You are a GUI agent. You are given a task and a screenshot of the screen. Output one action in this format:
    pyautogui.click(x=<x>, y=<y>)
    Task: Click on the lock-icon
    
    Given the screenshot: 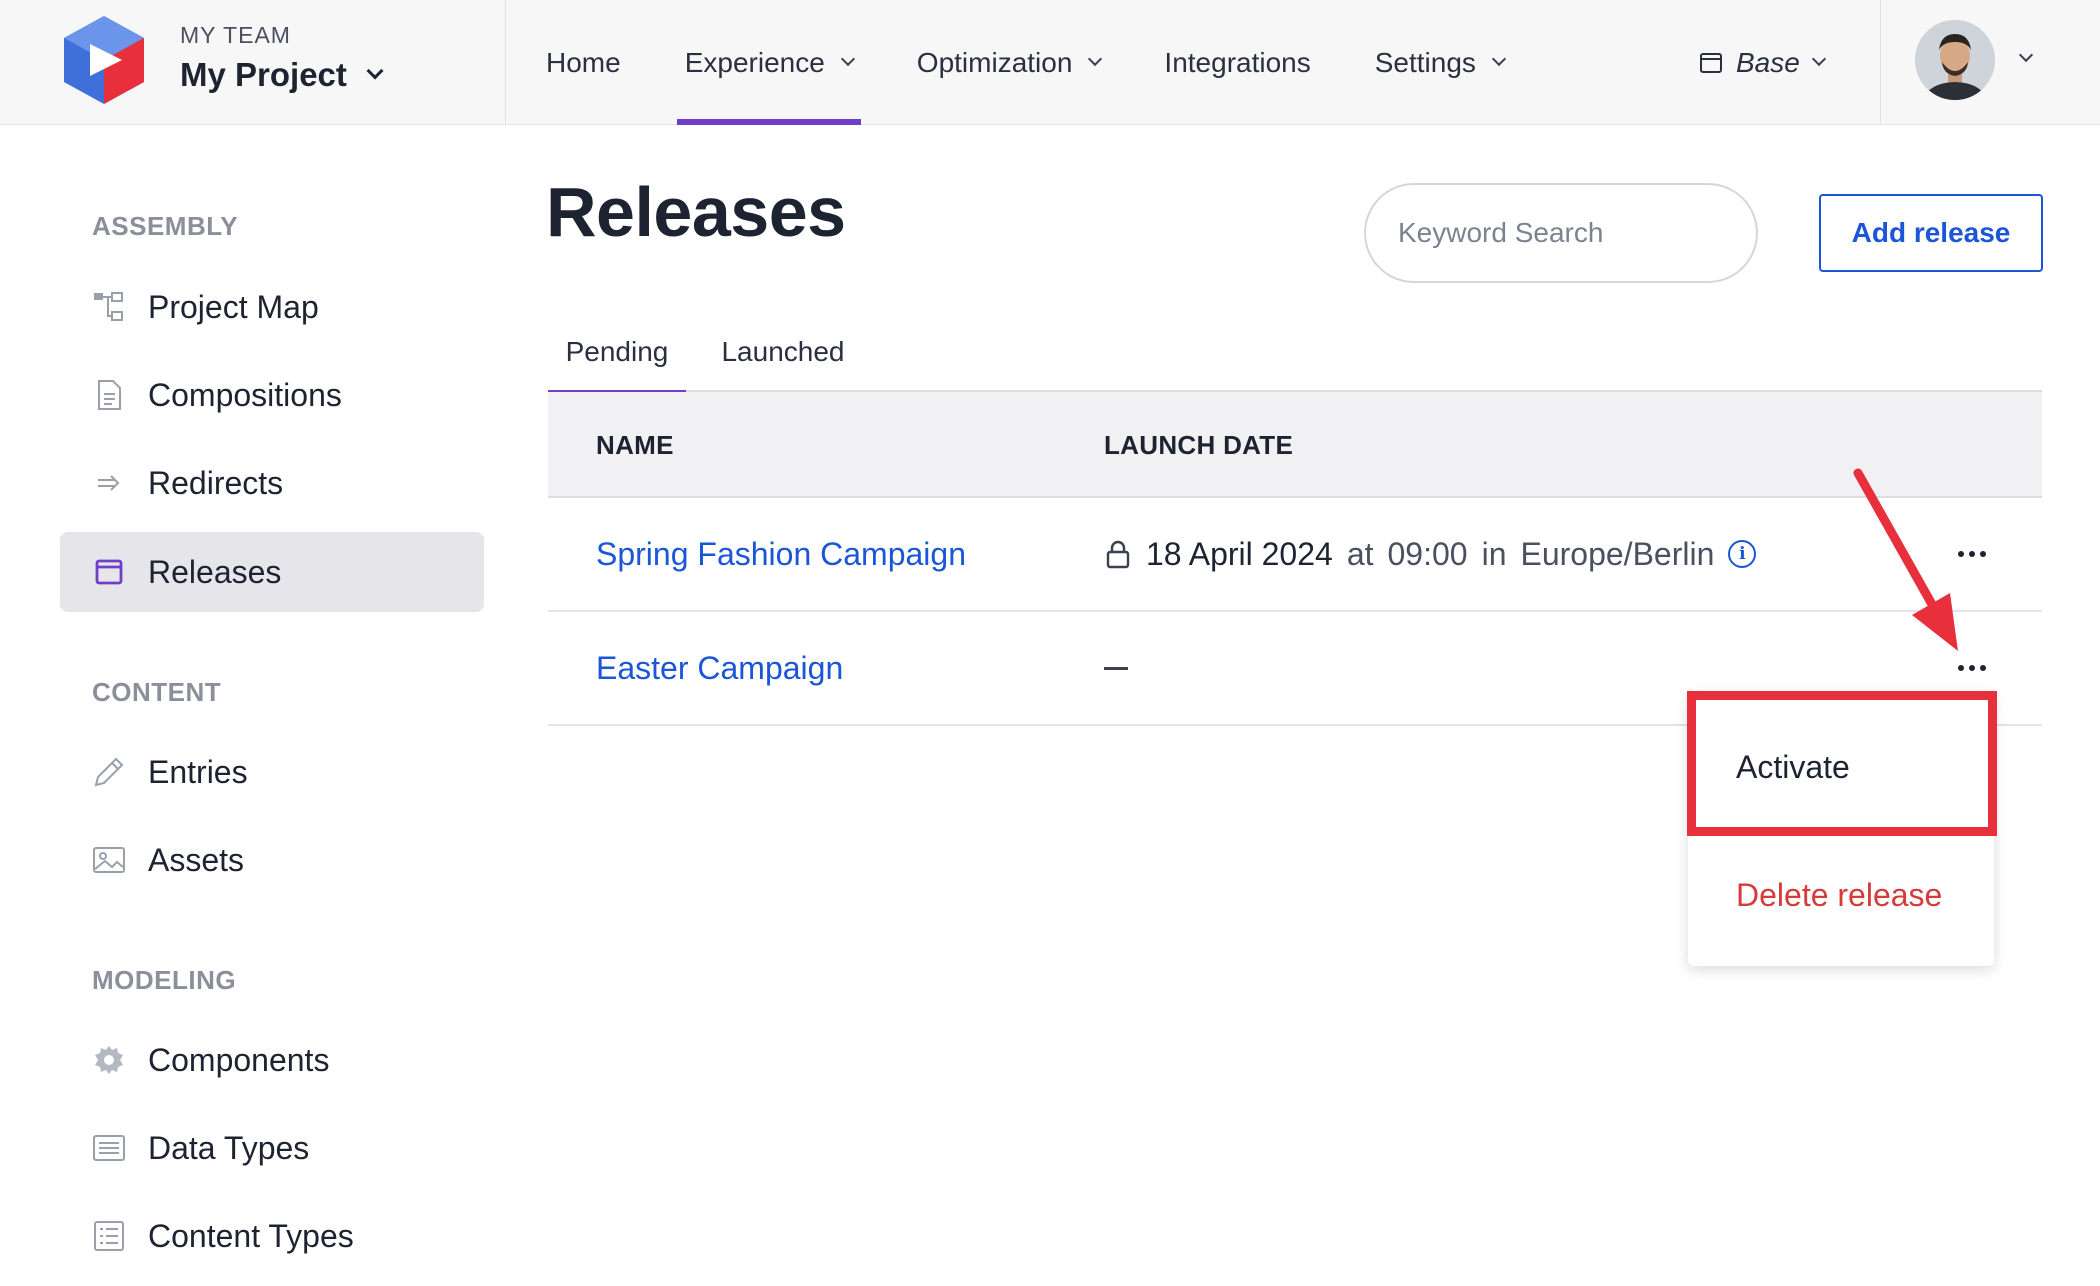 What is the action you would take?
    pyautogui.click(x=1118, y=554)
    